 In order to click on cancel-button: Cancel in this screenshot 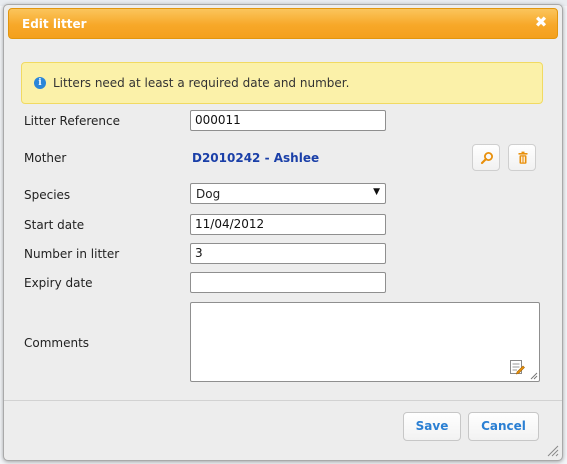, I will do `click(503, 426)`.